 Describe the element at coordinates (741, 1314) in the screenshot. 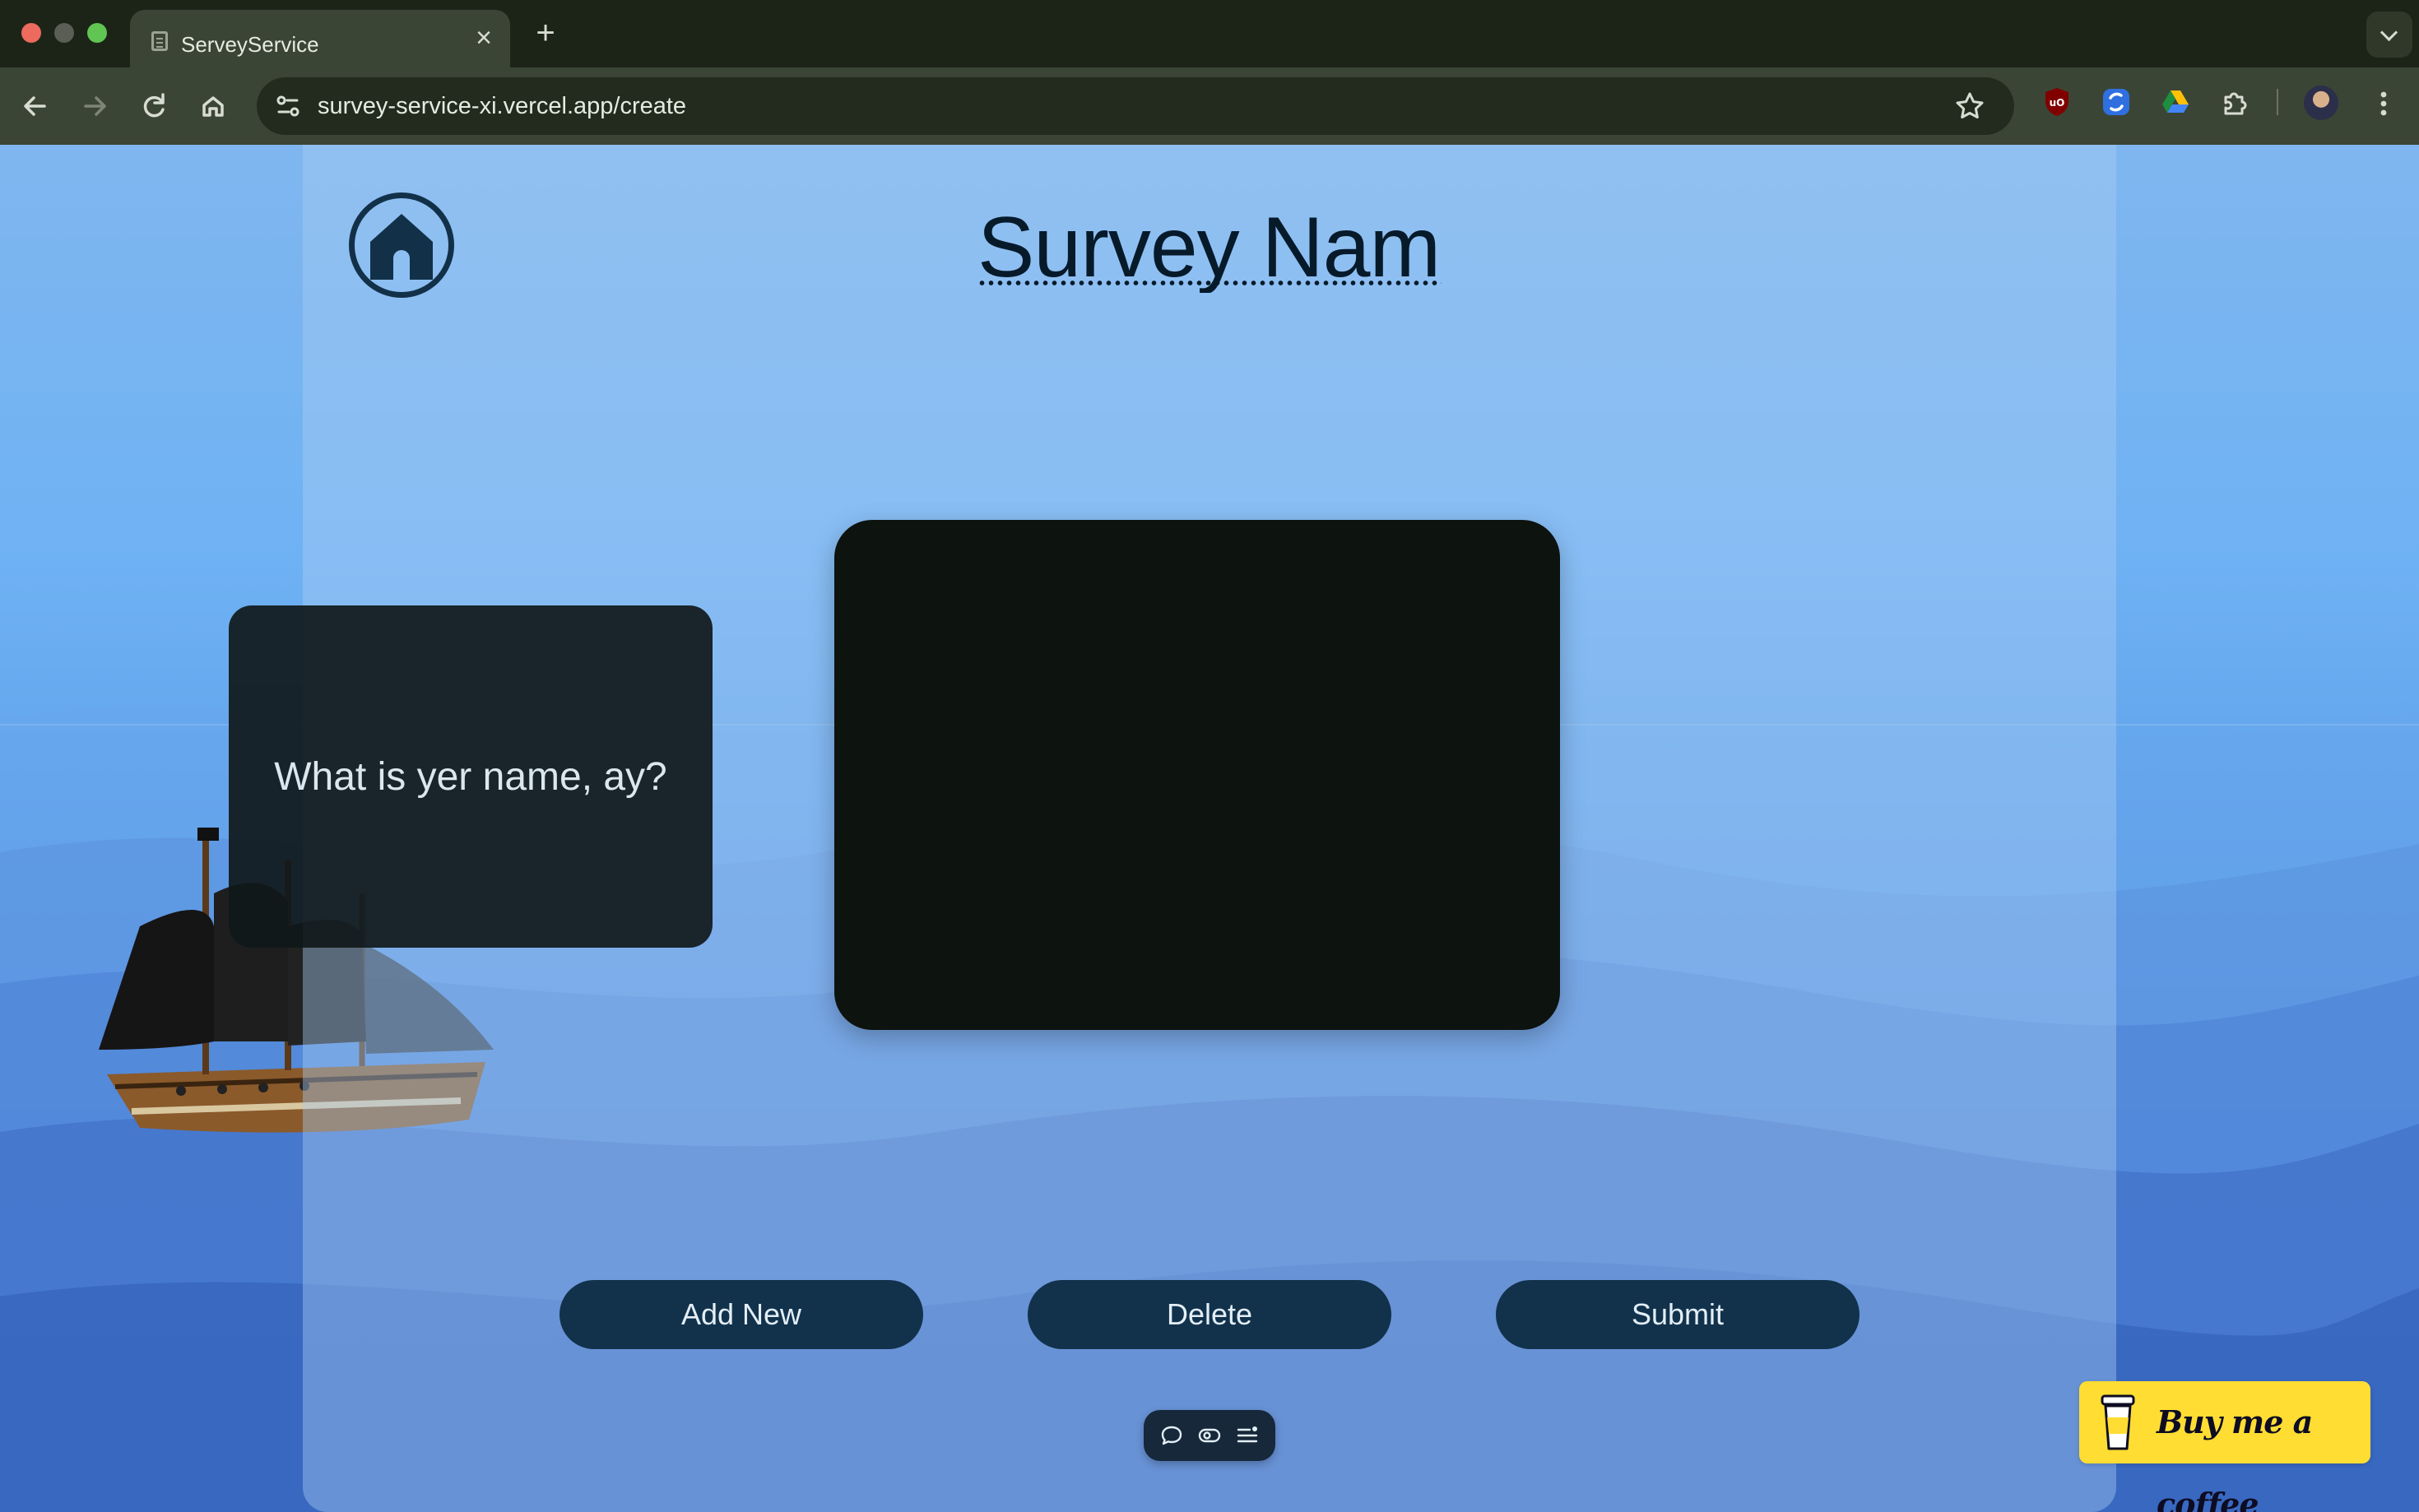

I see `add-new-button: Add New` at that location.